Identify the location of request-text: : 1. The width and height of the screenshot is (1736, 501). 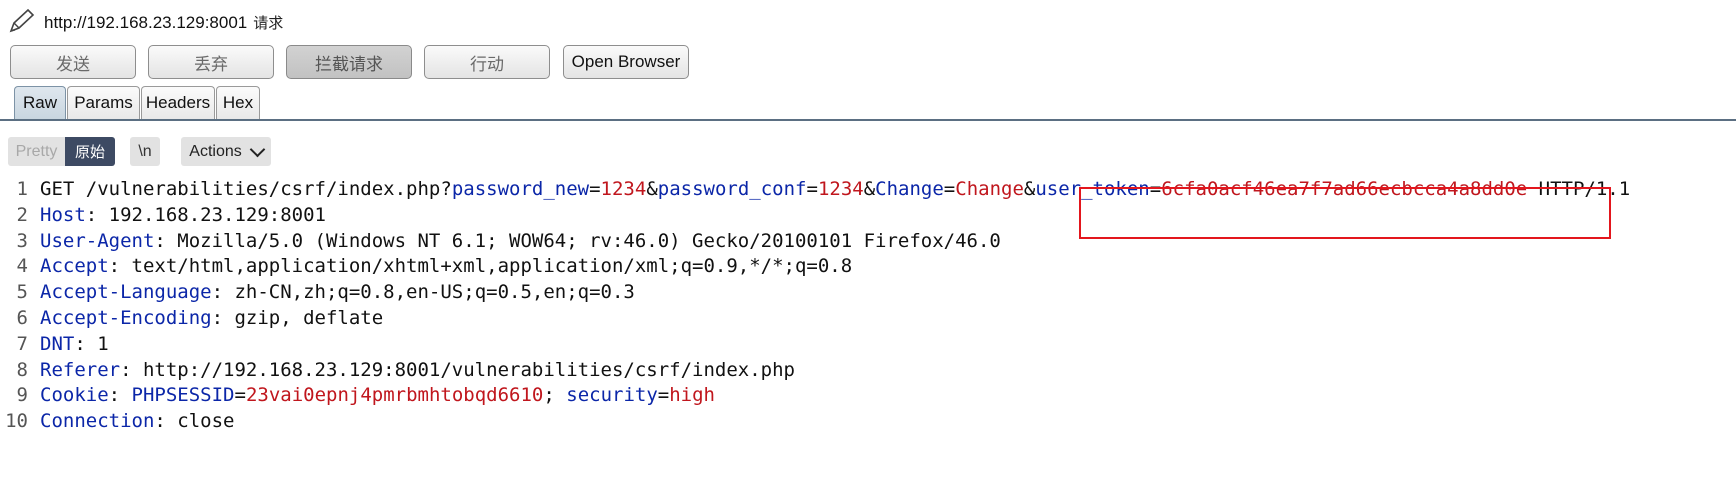
(91, 343).